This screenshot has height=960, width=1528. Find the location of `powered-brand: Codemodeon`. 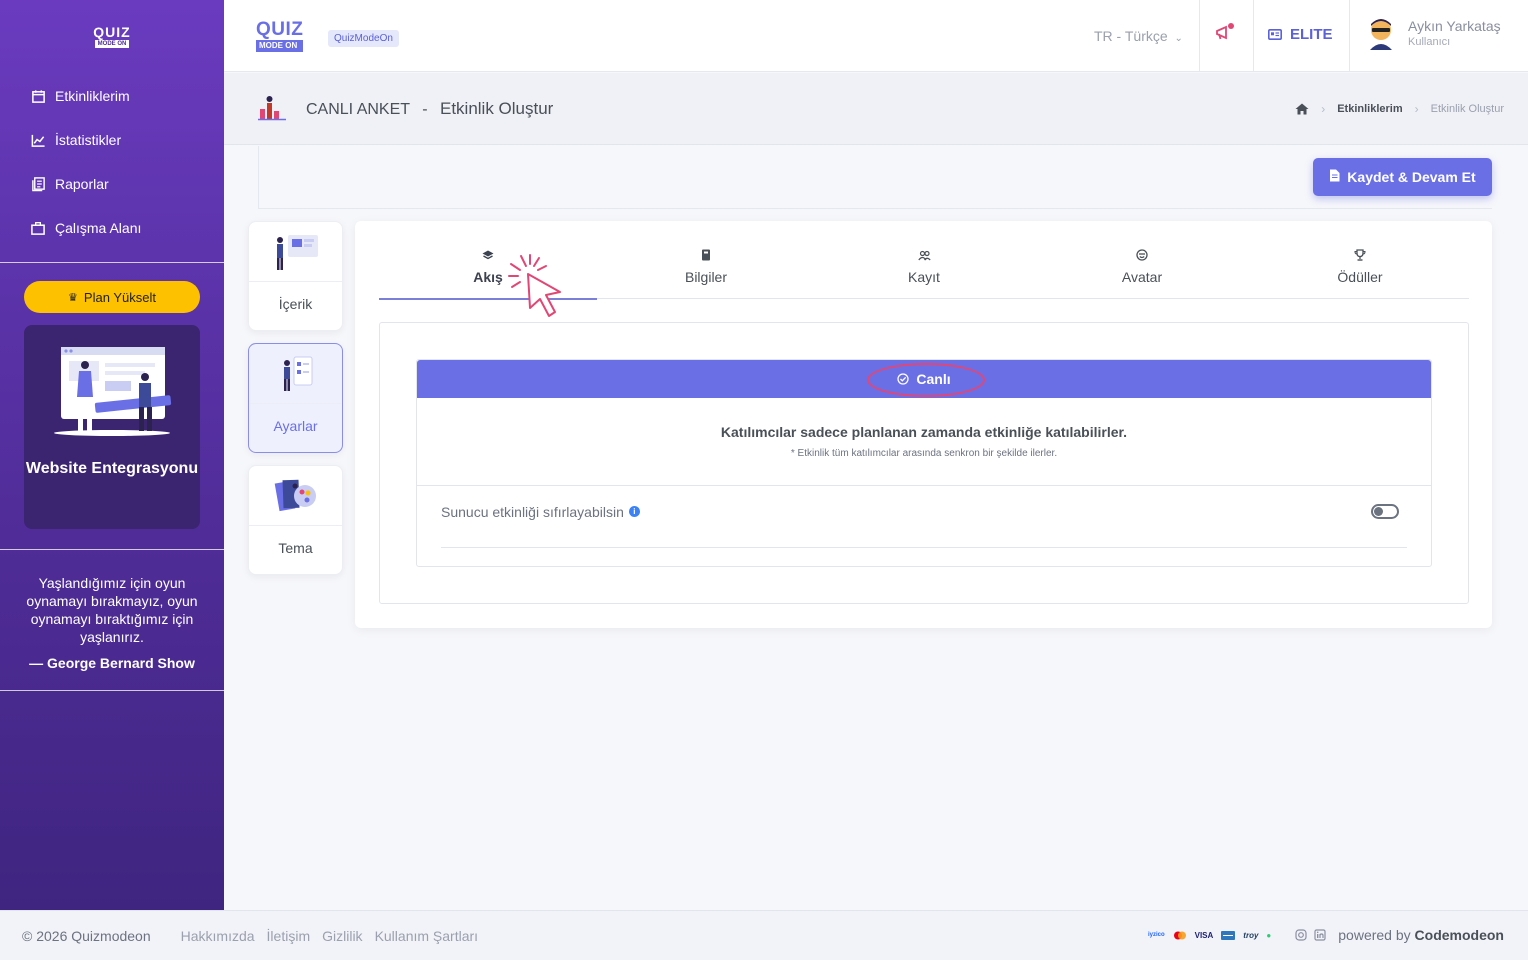

powered-brand: Codemodeon is located at coordinates (1459, 935).